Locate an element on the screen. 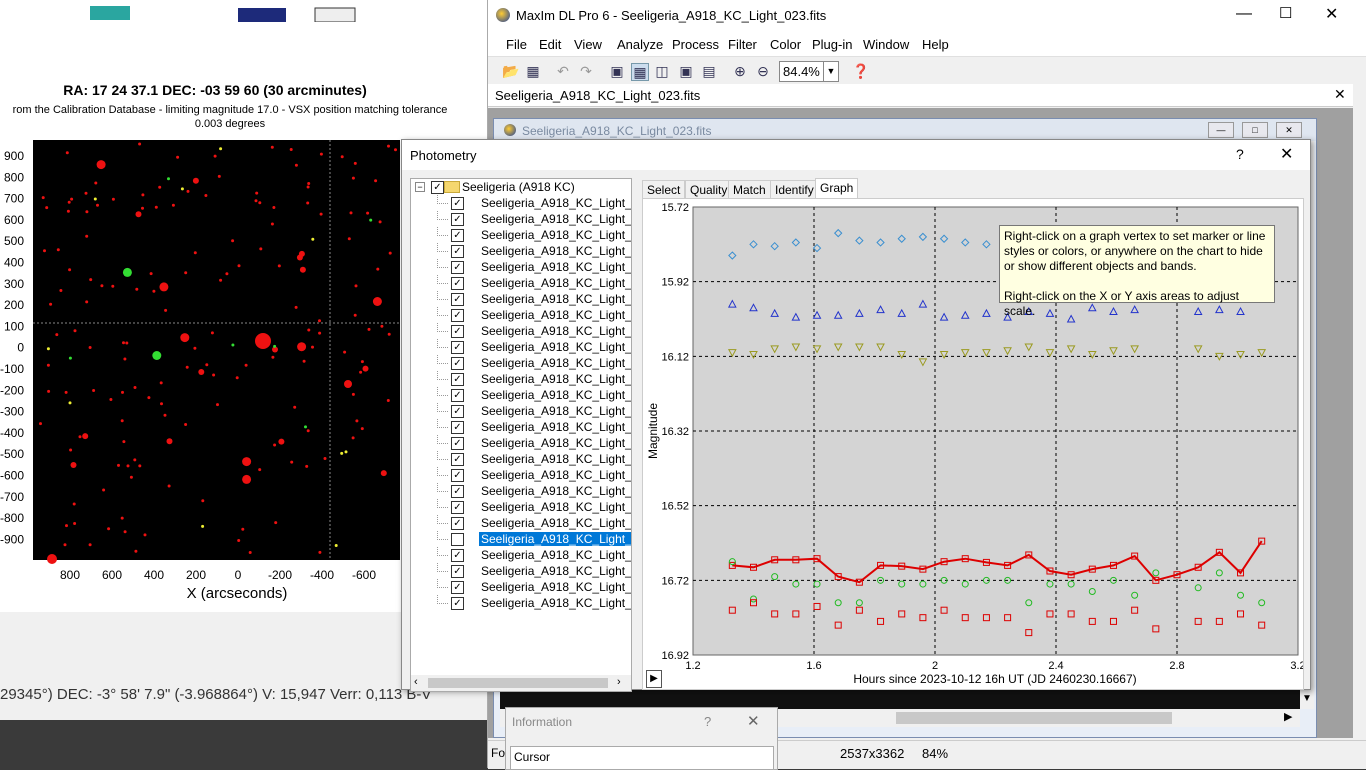 The width and height of the screenshot is (1366, 770). tree-item-row: ✓ Seeligeria_A918_KC_Light_007 is located at coordinates (521, 283).